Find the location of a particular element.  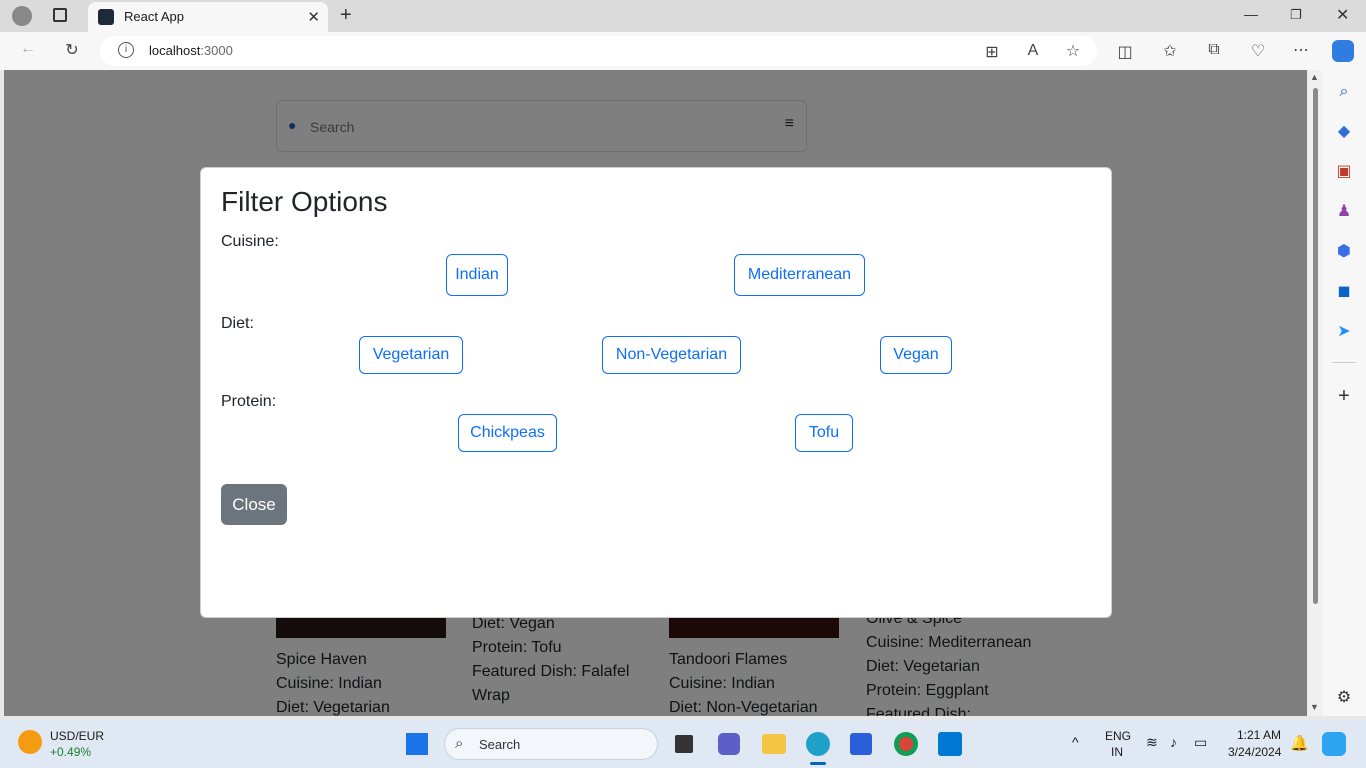

new-tab-icon: + is located at coordinates (346, 15).